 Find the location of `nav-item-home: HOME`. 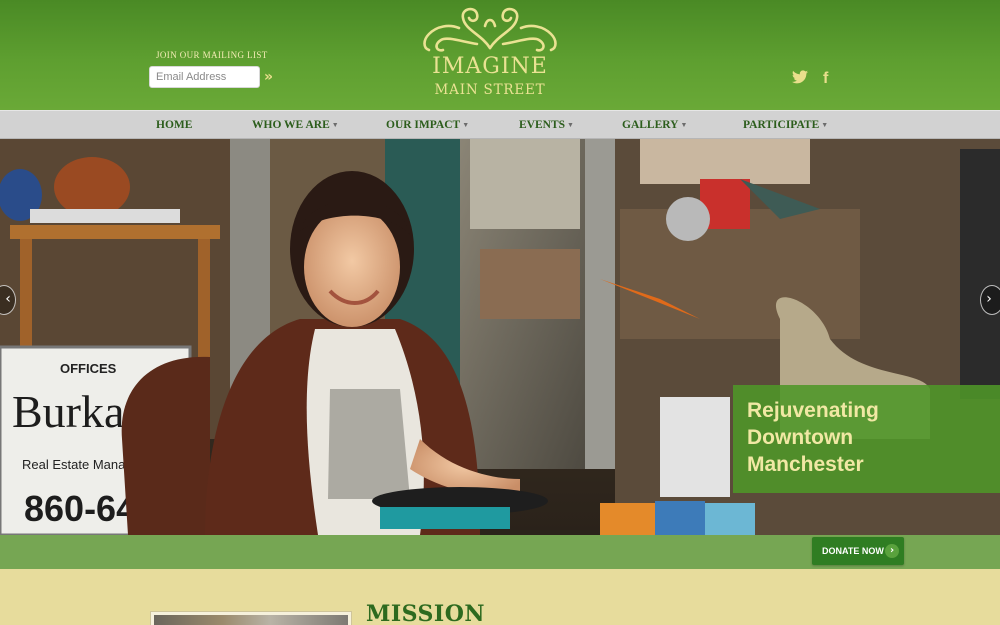

nav-item-home: HOME is located at coordinates (174, 125).